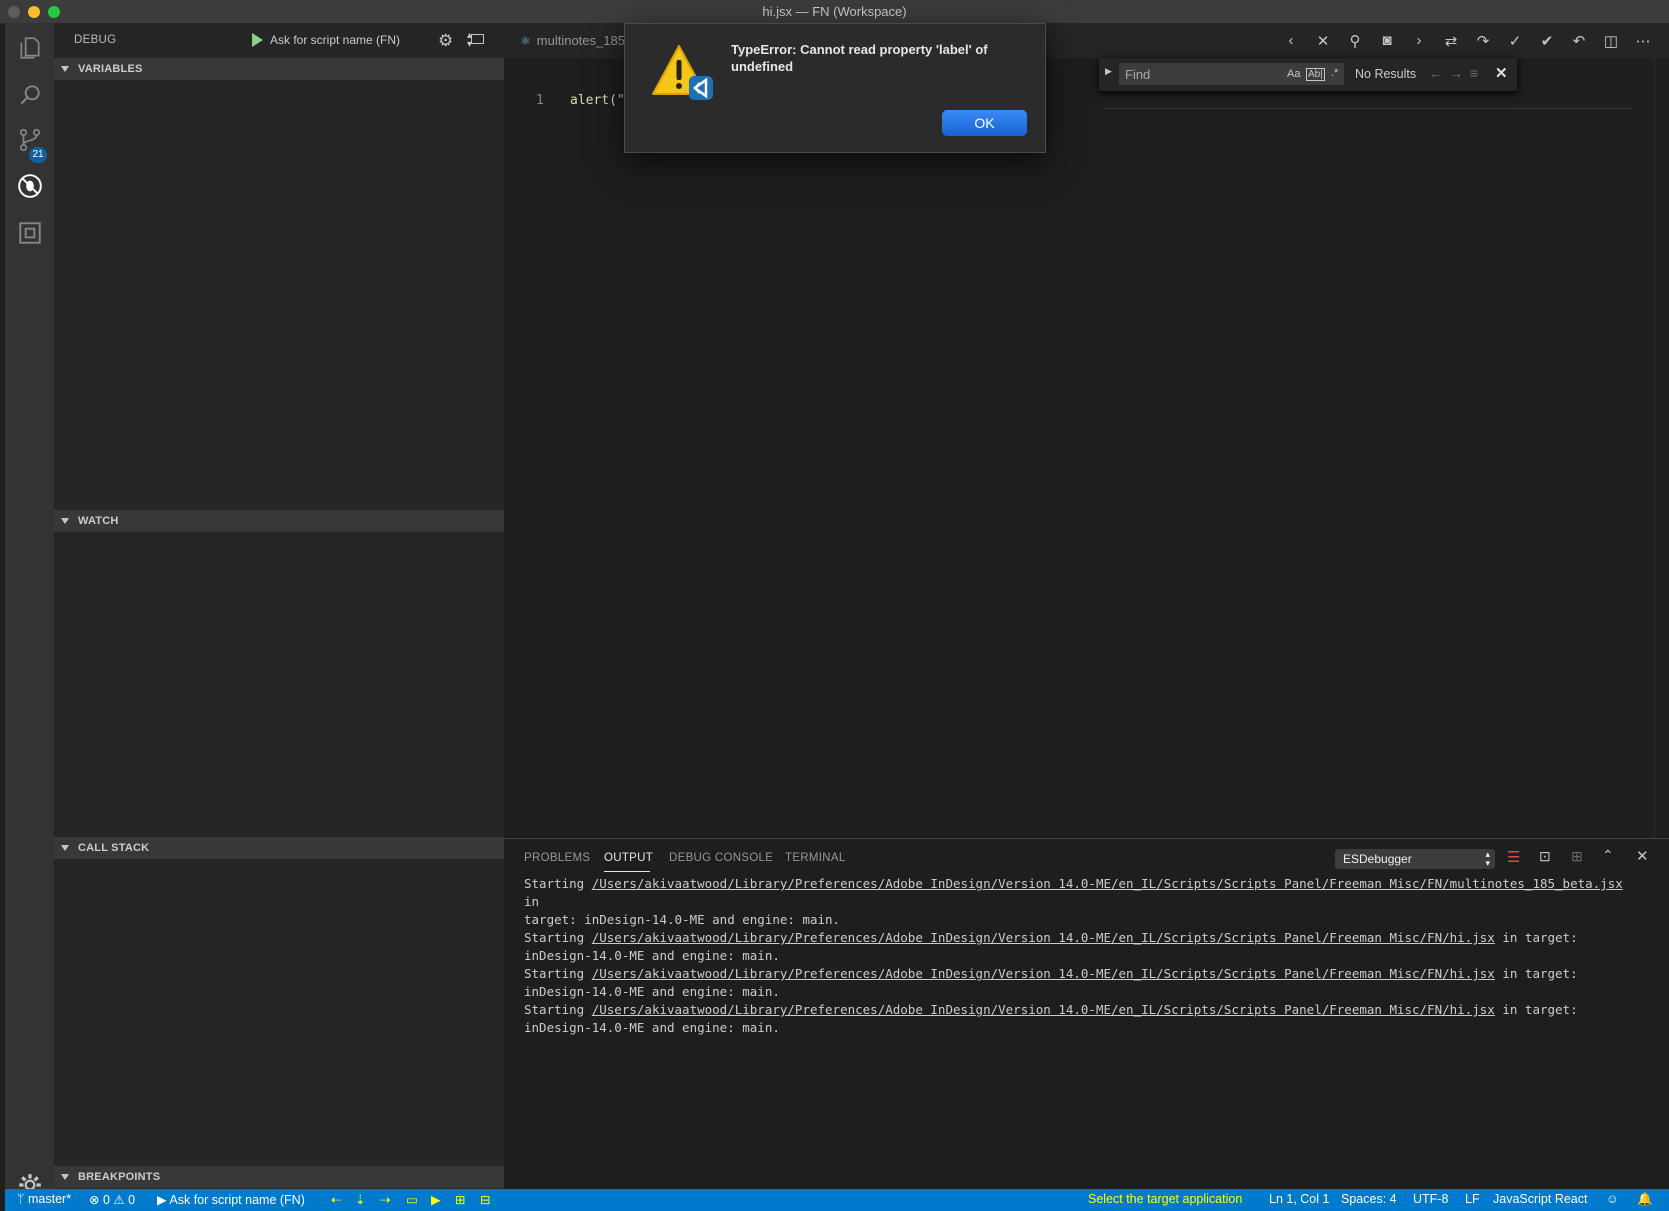  I want to click on debug-config-status: ▶ Ask for script name (FN), so click(231, 1199).